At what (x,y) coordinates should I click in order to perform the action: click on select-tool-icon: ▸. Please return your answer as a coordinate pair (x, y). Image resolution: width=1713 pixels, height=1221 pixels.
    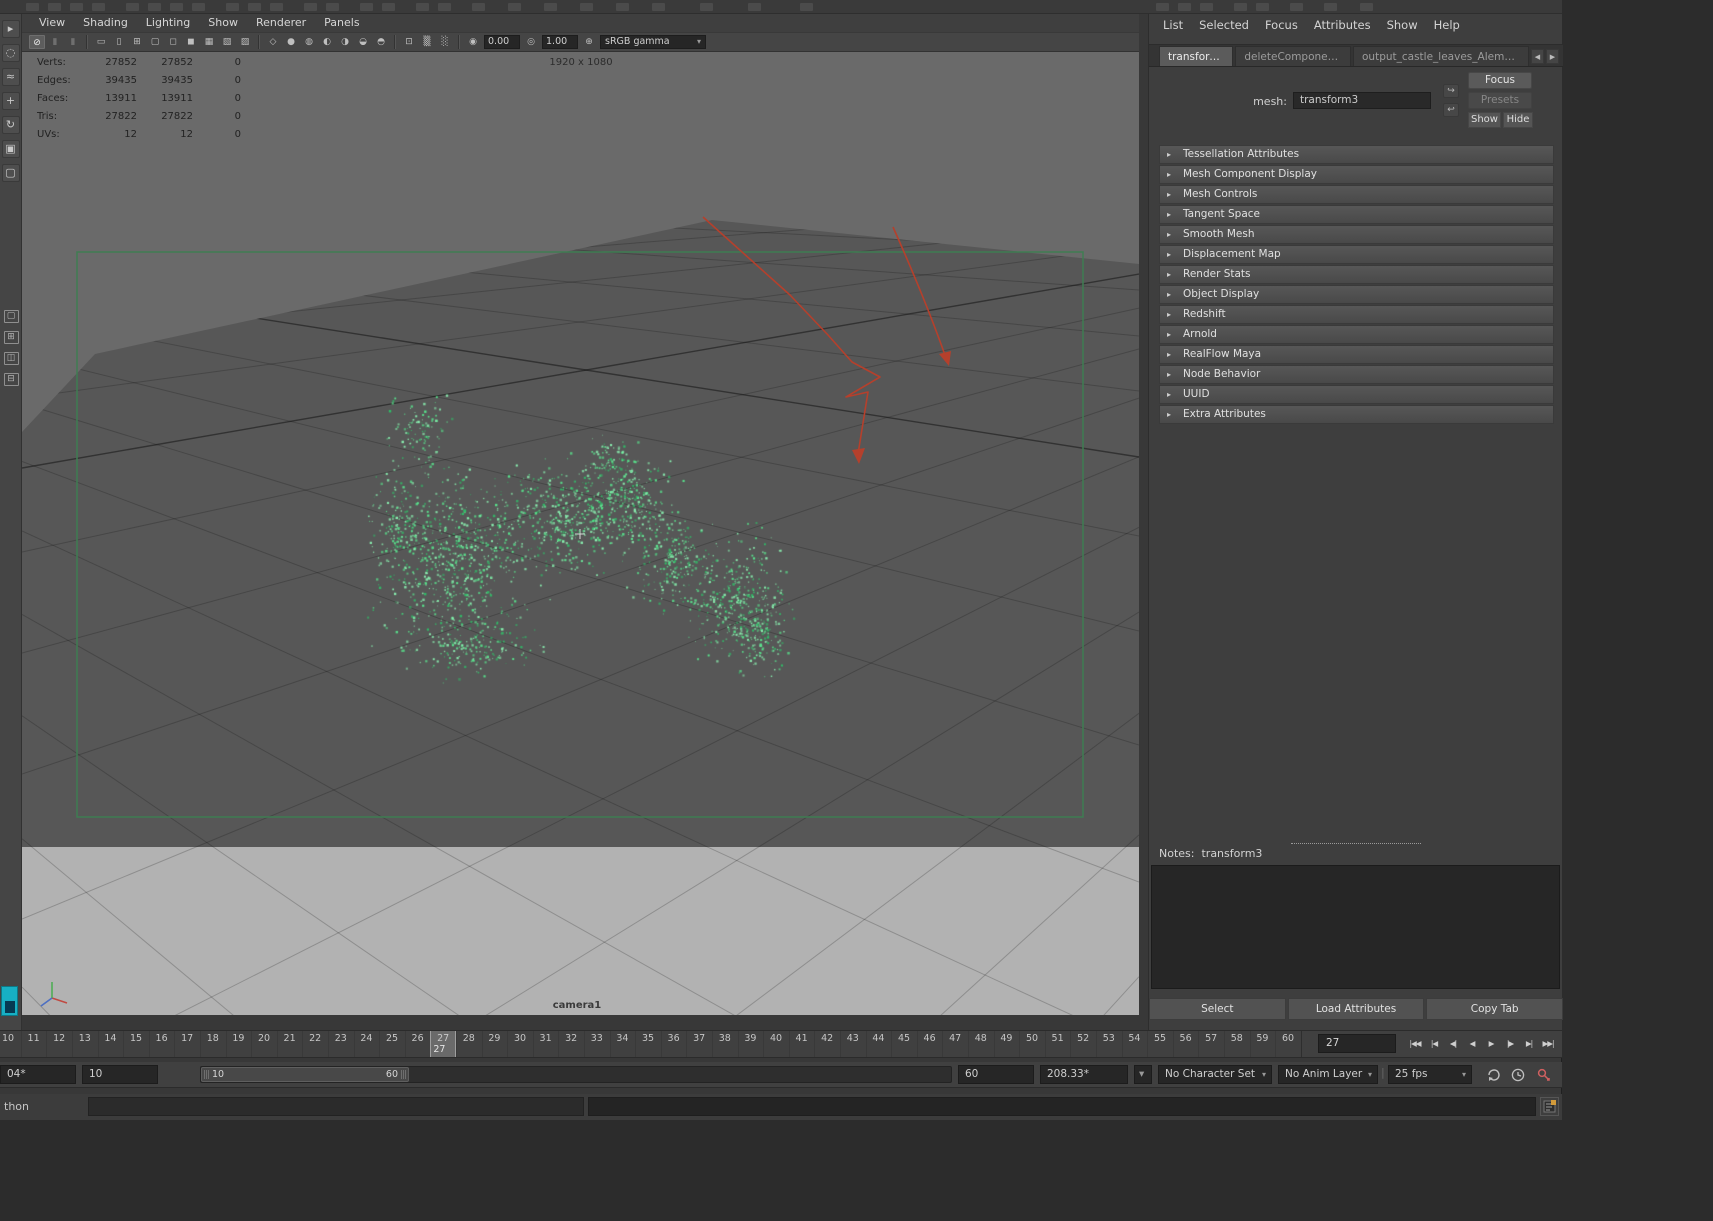
    Looking at the image, I should click on (10, 29).